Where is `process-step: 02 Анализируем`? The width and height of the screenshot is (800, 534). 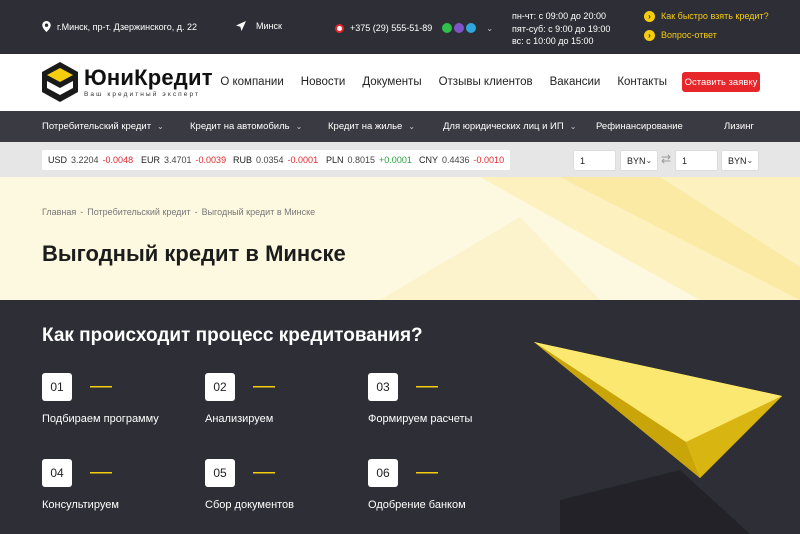
process-step: 02 Анализируем is located at coordinates (285, 399).